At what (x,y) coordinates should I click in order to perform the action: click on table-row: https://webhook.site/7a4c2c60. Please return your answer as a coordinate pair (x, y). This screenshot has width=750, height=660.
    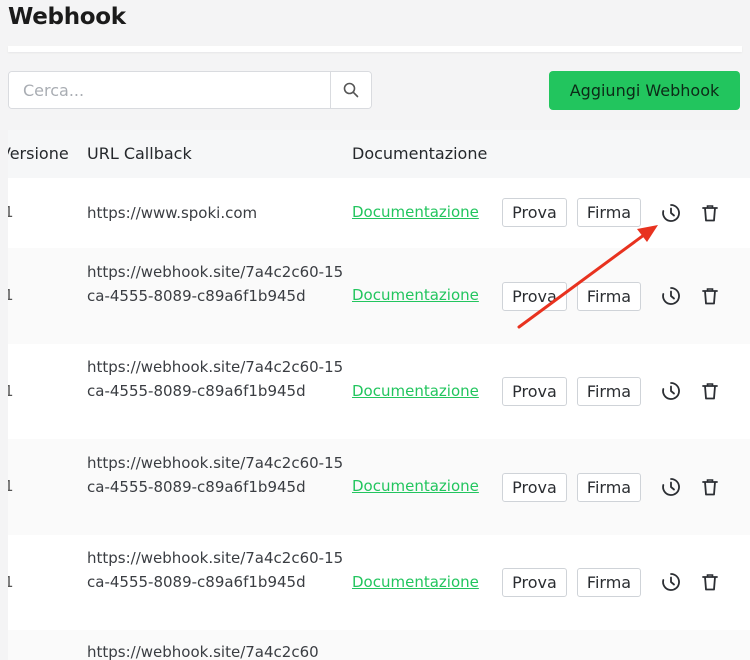
    Looking at the image, I should click on (379, 645).